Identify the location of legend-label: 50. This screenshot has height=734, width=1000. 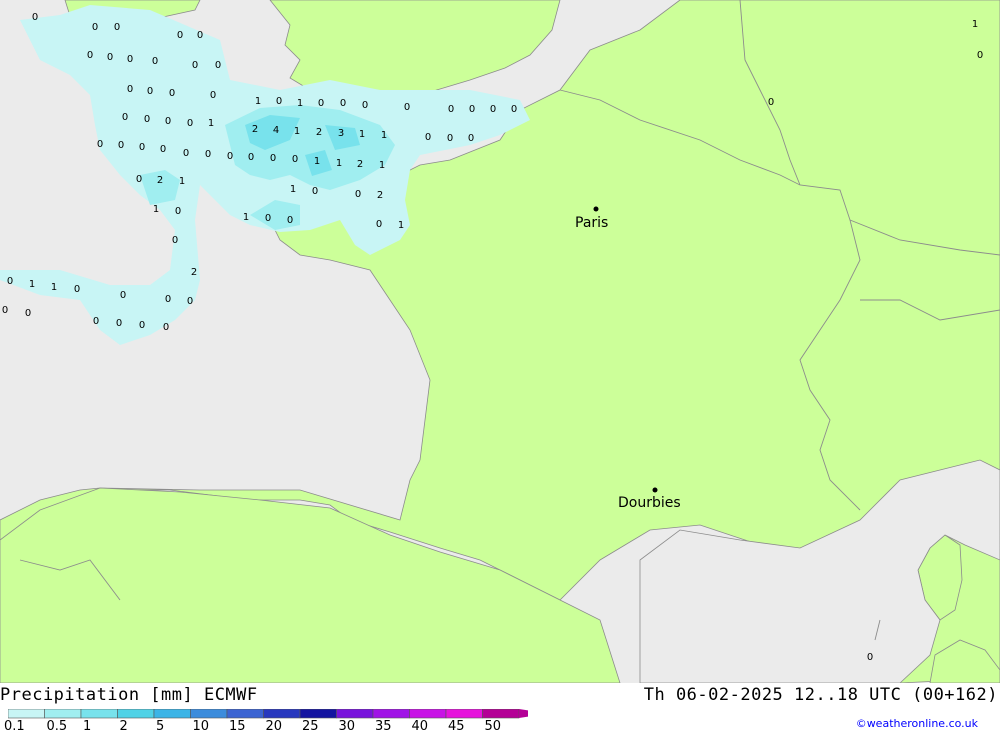
(493, 726).